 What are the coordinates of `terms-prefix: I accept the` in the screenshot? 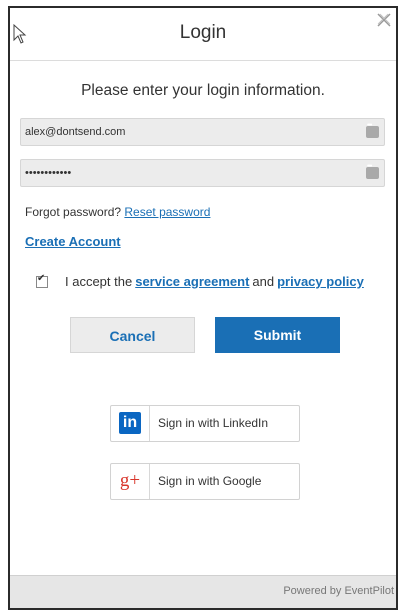 It's located at (99, 281).